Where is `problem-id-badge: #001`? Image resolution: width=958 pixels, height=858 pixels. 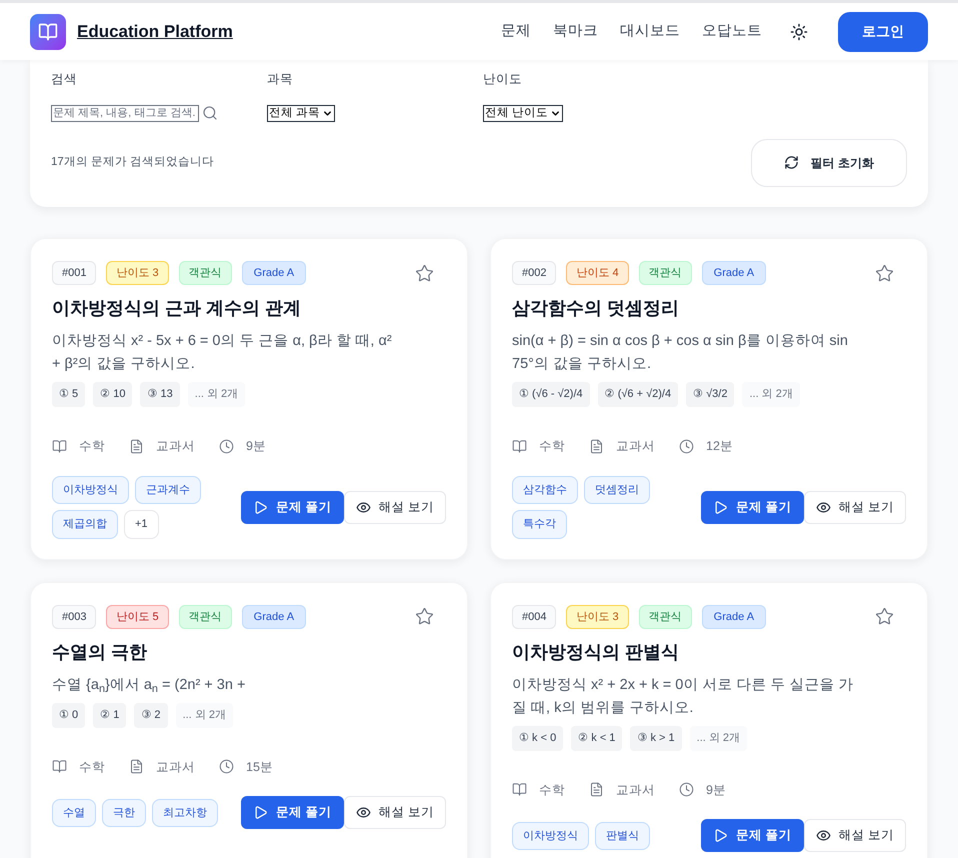 problem-id-badge: #001 is located at coordinates (74, 273).